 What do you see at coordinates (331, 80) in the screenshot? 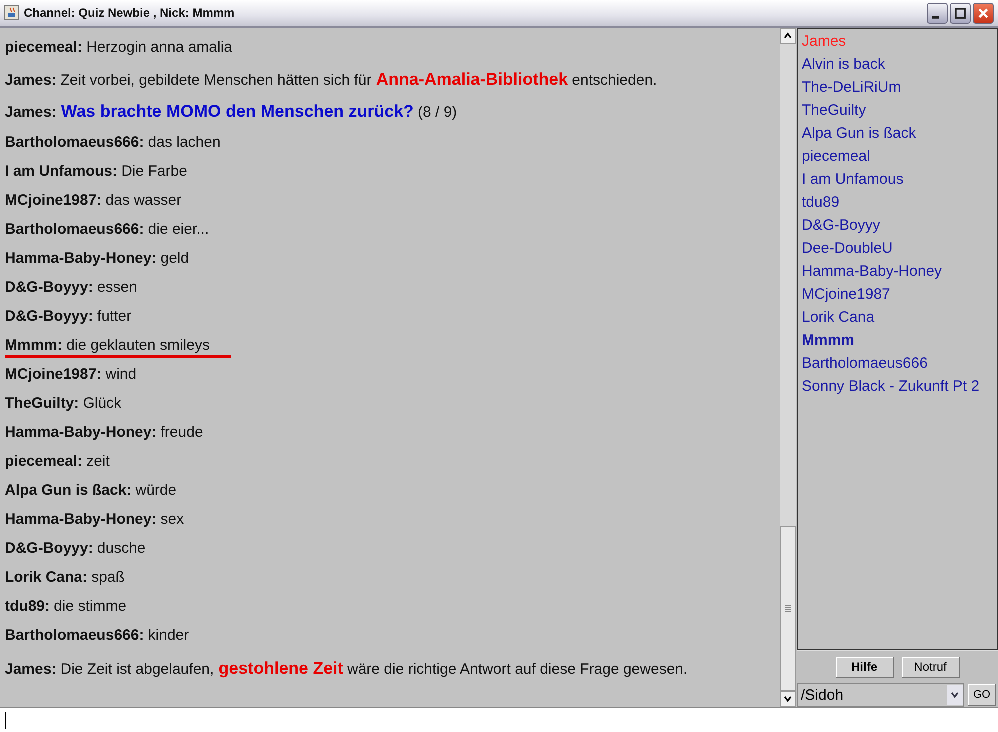
I see `chat-message: James: Zeit vorbei, gebildete Menschen hätten sich für Anna-Amalia-Bibliothek entschieden.` at bounding box center [331, 80].